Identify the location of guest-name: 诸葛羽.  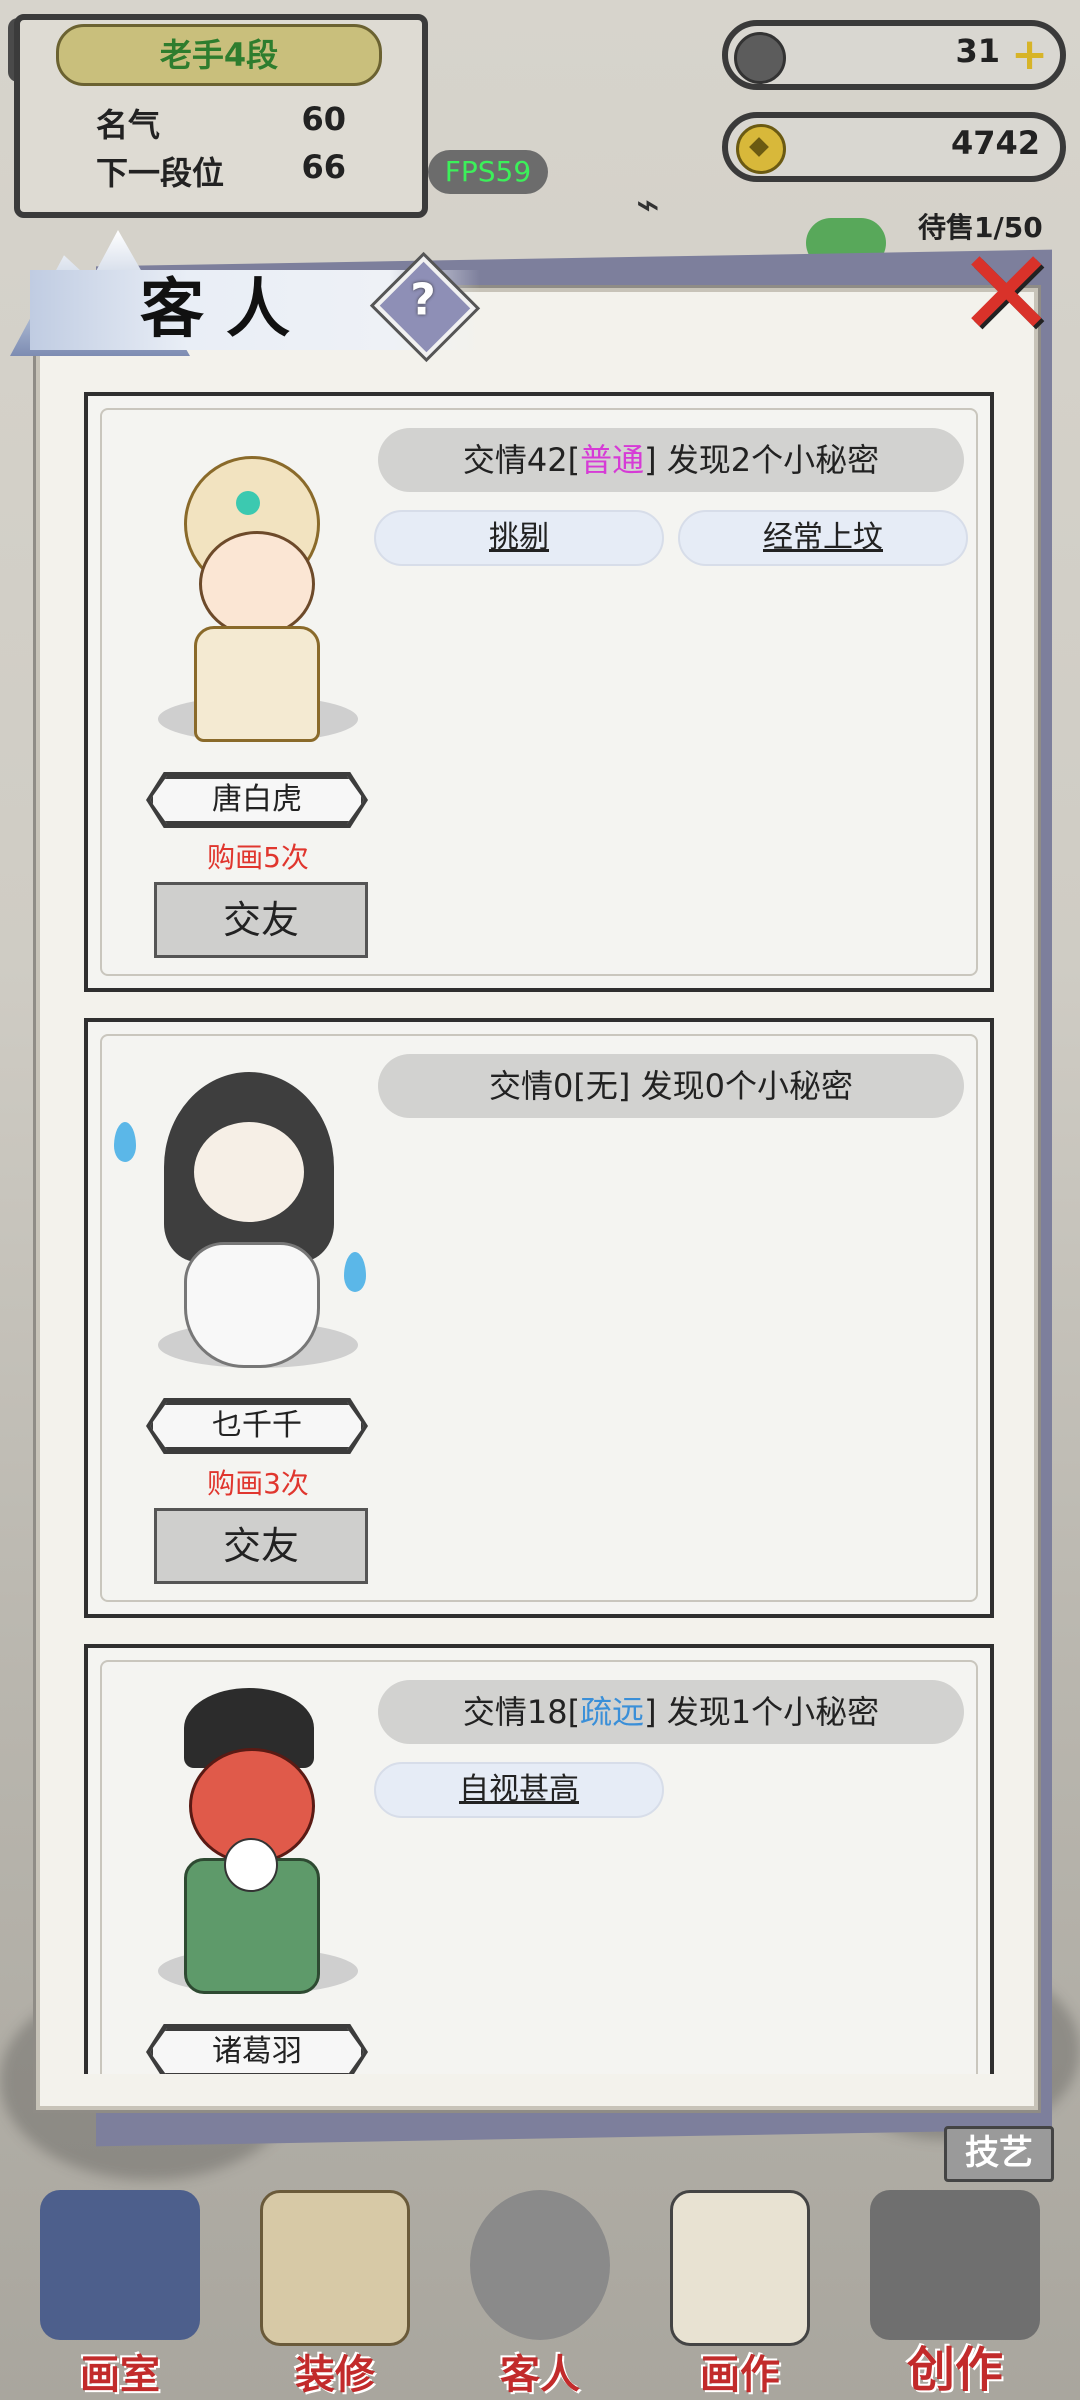
(257, 2051).